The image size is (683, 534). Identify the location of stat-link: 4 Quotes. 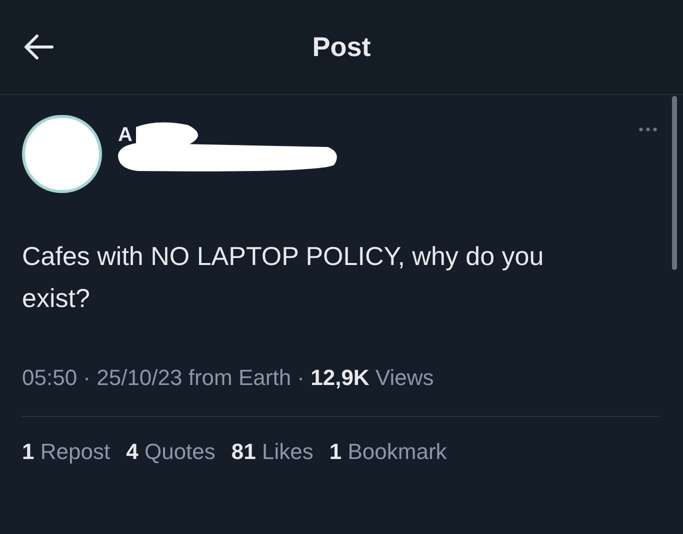
(171, 451).